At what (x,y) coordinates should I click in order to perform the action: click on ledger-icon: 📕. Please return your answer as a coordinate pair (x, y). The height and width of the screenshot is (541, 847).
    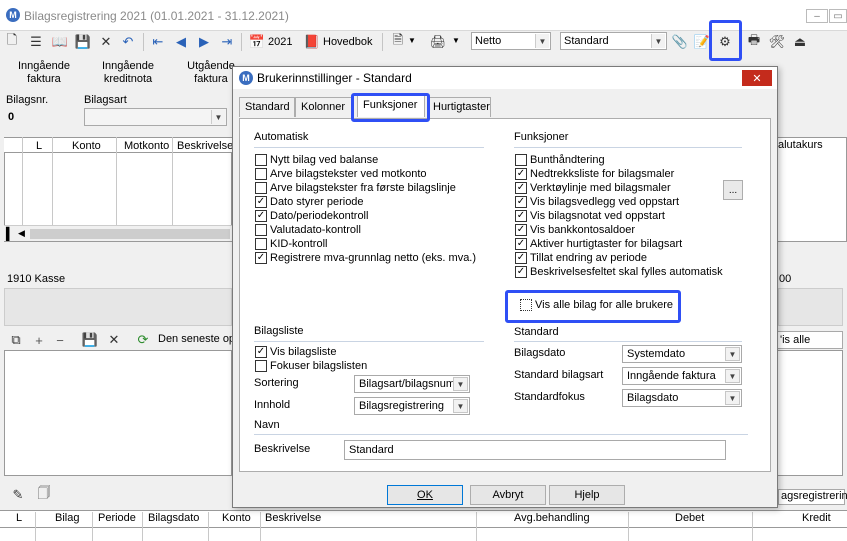
    Looking at the image, I should click on (312, 41).